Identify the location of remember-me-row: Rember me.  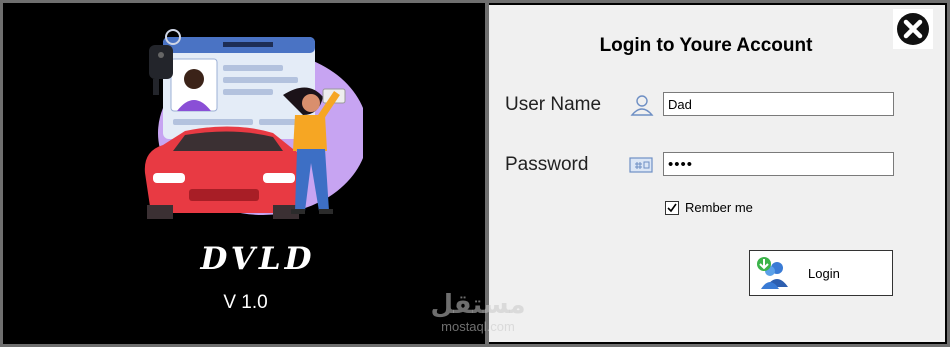
(709, 207).